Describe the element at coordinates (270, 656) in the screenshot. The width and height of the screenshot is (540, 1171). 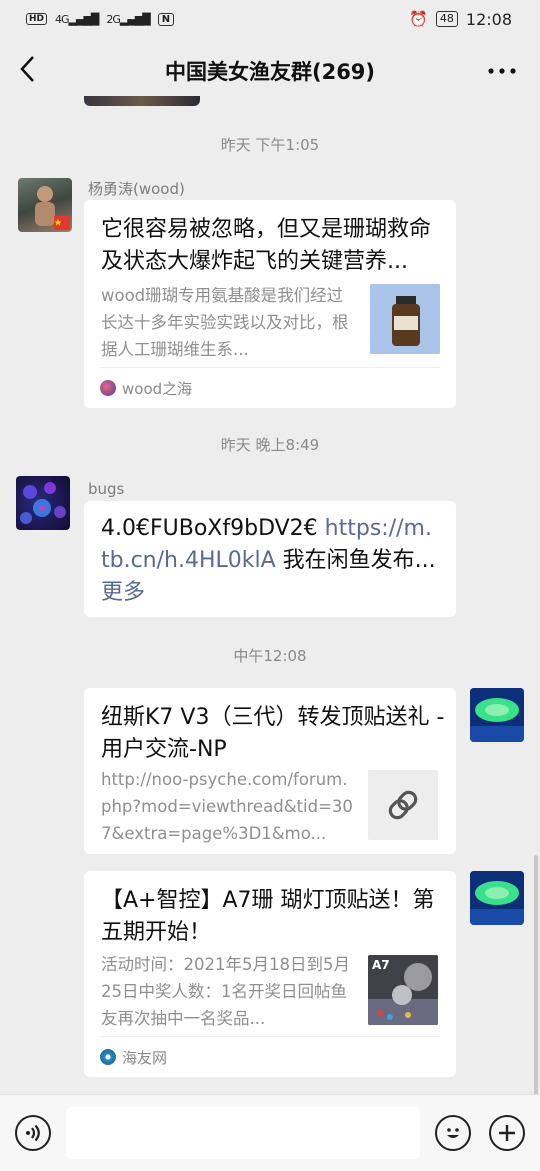
I see `timestamp: 中午12:08` at that location.